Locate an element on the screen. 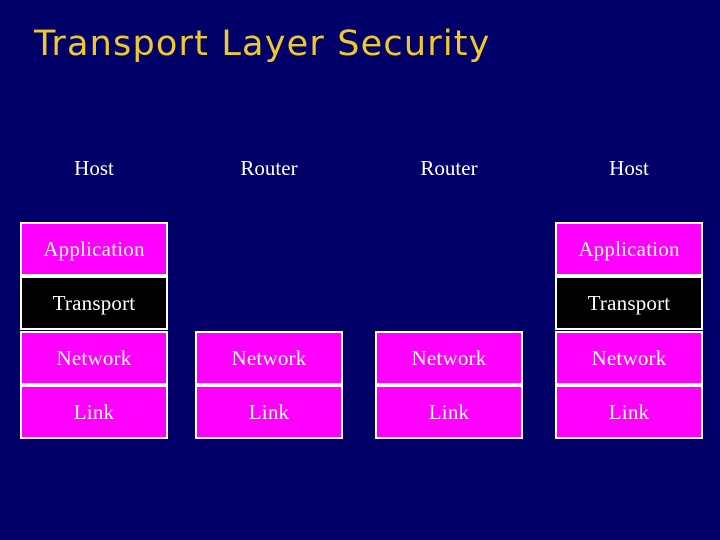 The height and width of the screenshot is (540, 720). layer-box-link-col1: Link is located at coordinates (269, 412).